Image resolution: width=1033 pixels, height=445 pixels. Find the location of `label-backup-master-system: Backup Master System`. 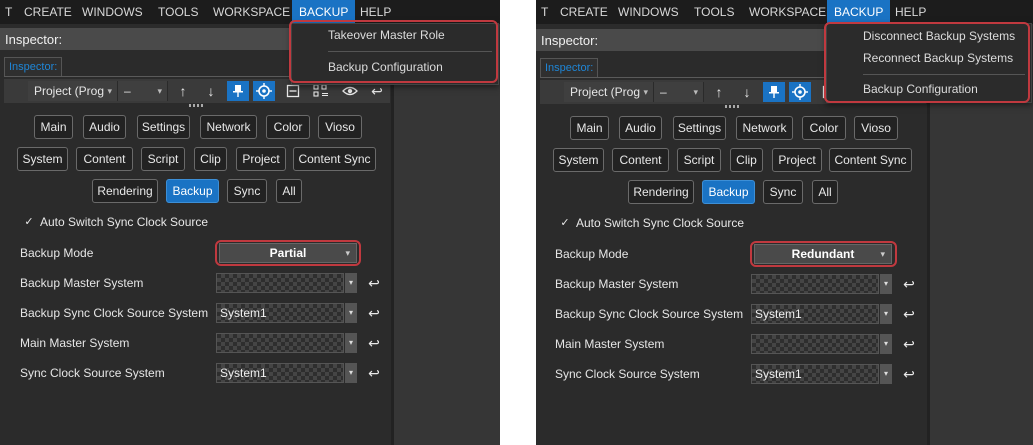

label-backup-master-system: Backup Master System is located at coordinates (617, 284).